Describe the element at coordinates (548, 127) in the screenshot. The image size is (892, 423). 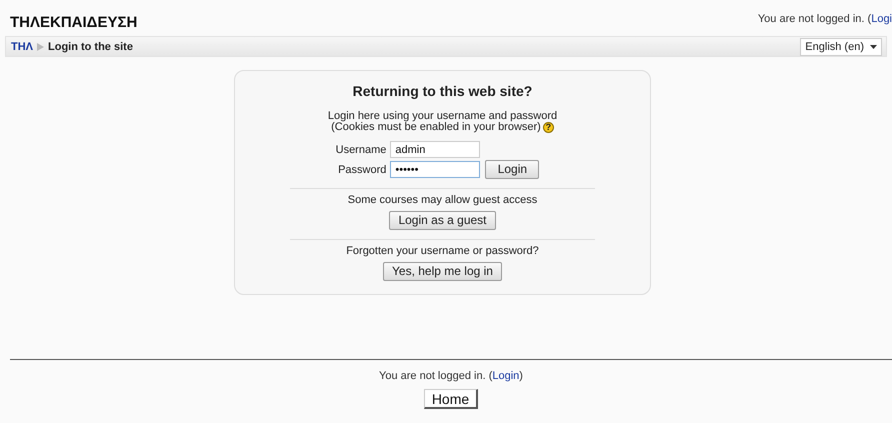
I see `help-icon: ?` at that location.